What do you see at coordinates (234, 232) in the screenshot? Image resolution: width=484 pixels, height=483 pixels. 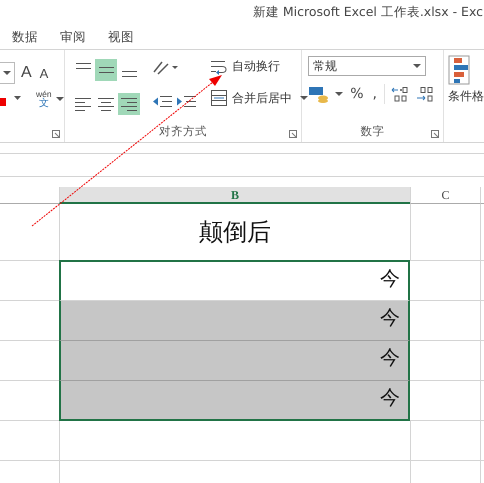 I see `table-cell: 颠倒后` at bounding box center [234, 232].